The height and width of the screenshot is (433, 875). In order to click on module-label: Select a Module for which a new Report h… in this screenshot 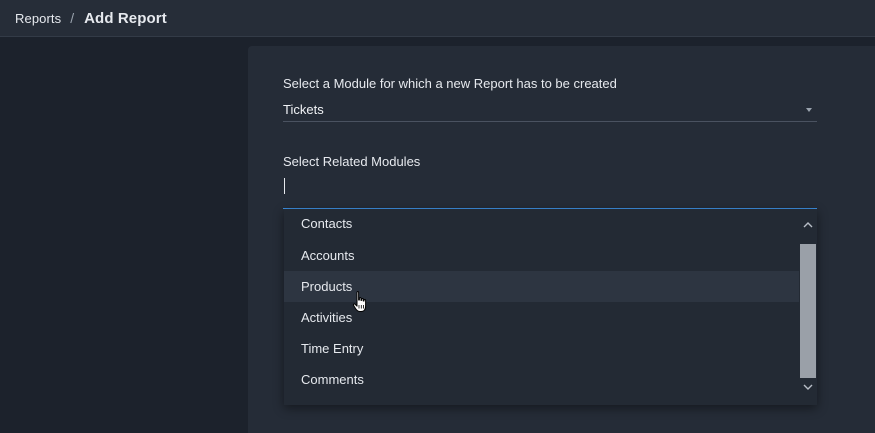, I will do `click(450, 83)`.